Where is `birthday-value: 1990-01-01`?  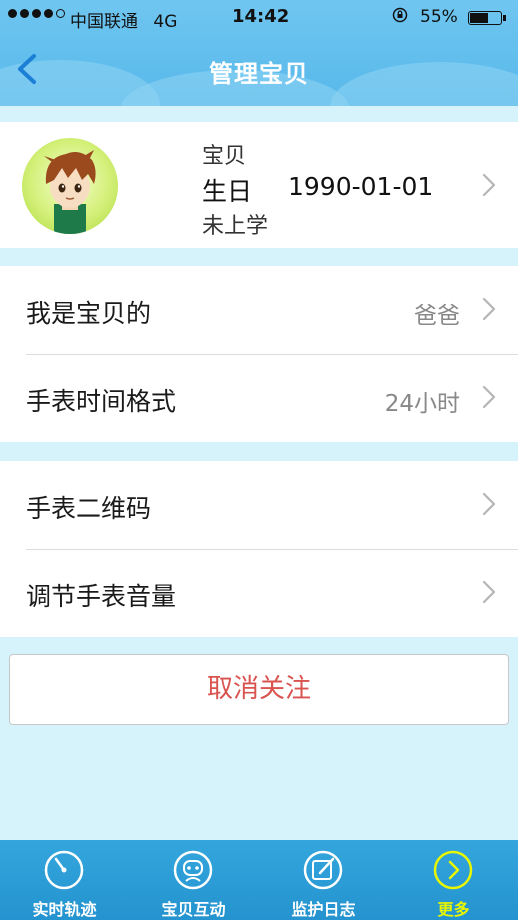 birthday-value: 1990-01-01 is located at coordinates (361, 186).